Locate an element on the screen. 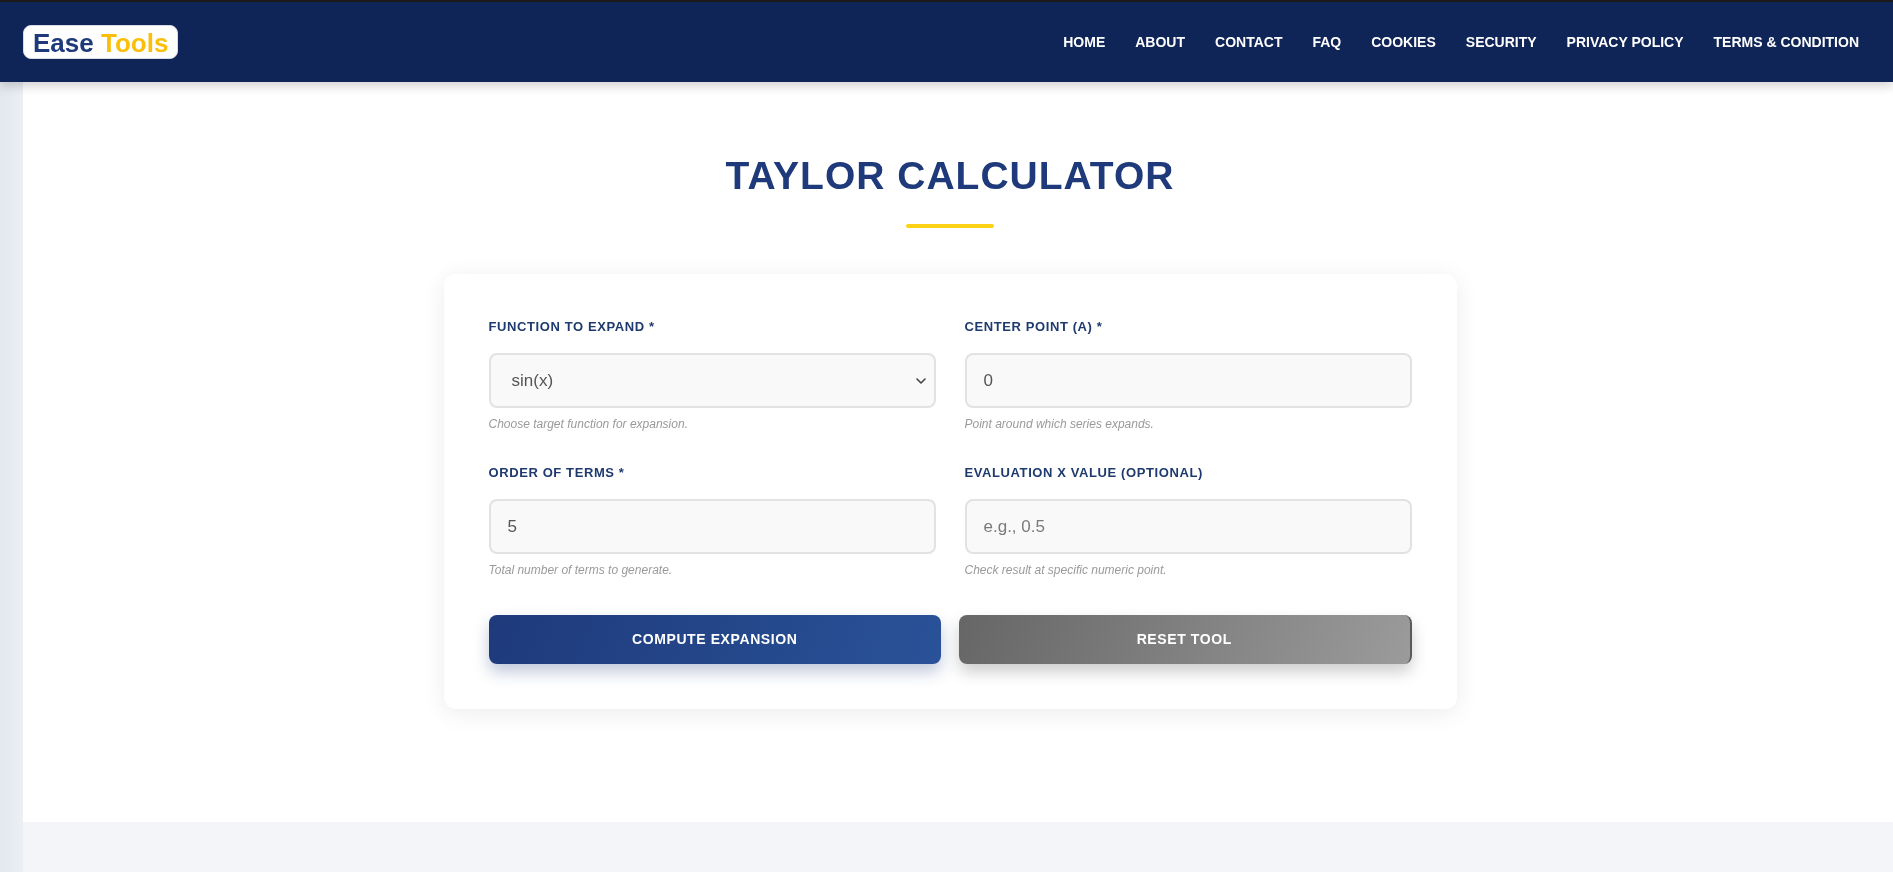  nav-link: COOKIES is located at coordinates (1403, 42).